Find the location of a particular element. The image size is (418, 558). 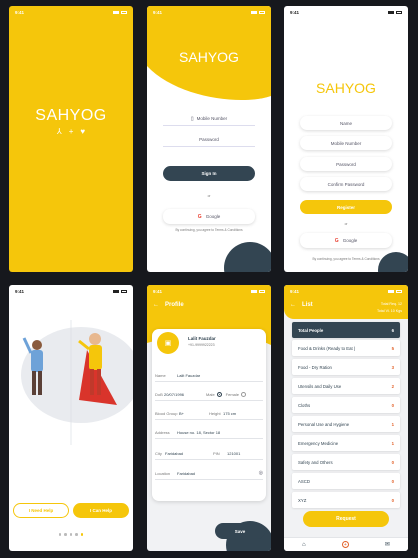

plus-icon: + is located at coordinates (71, 131).